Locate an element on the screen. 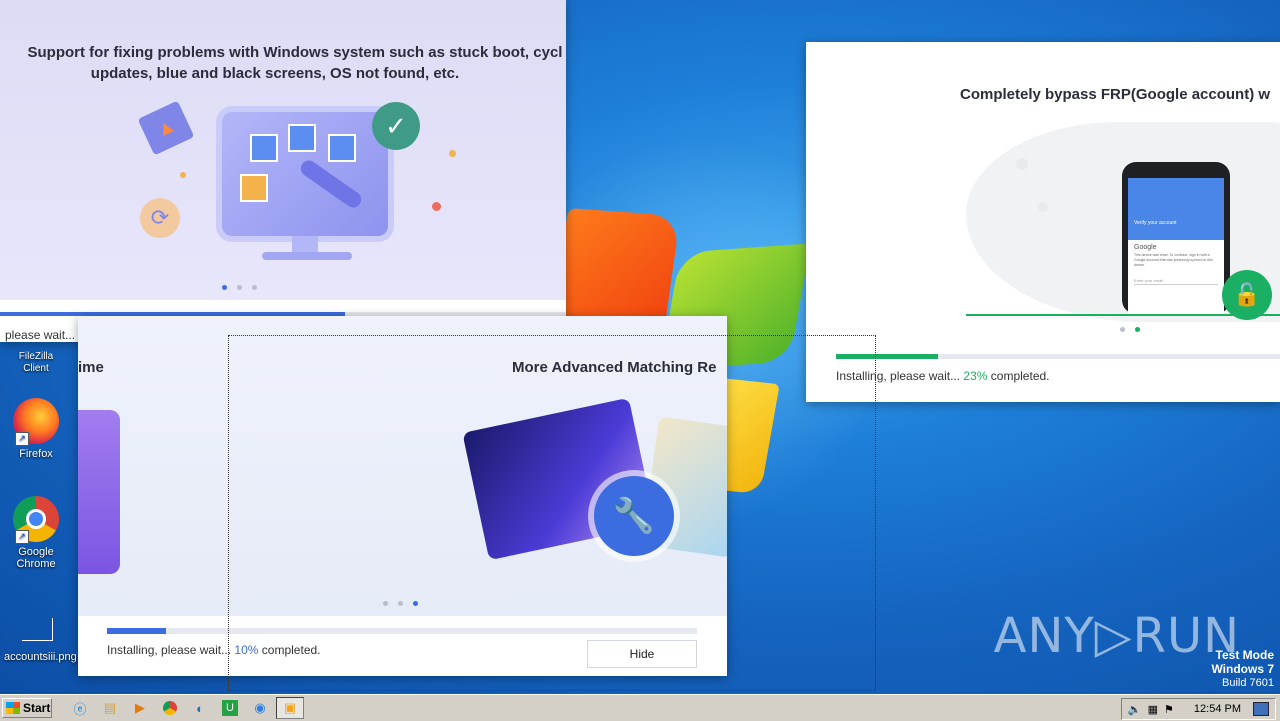 Image resolution: width=1280 pixels, height=721 pixels. volume-icon: 🔈 is located at coordinates (1135, 709).